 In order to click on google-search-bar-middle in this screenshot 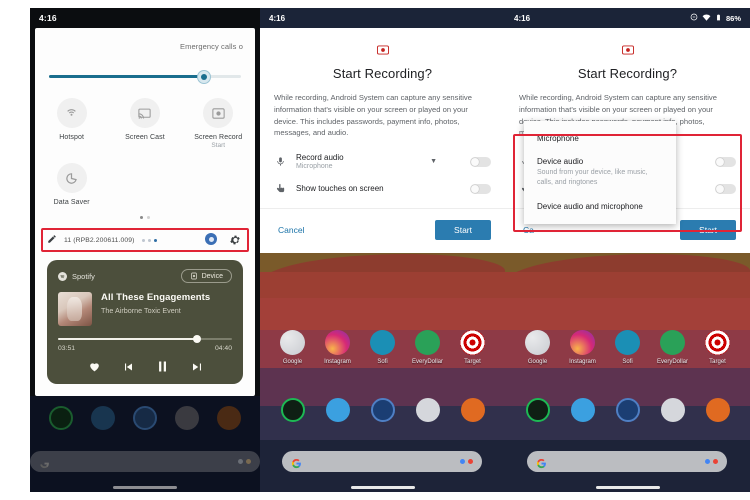, I will do `click(382, 461)`.